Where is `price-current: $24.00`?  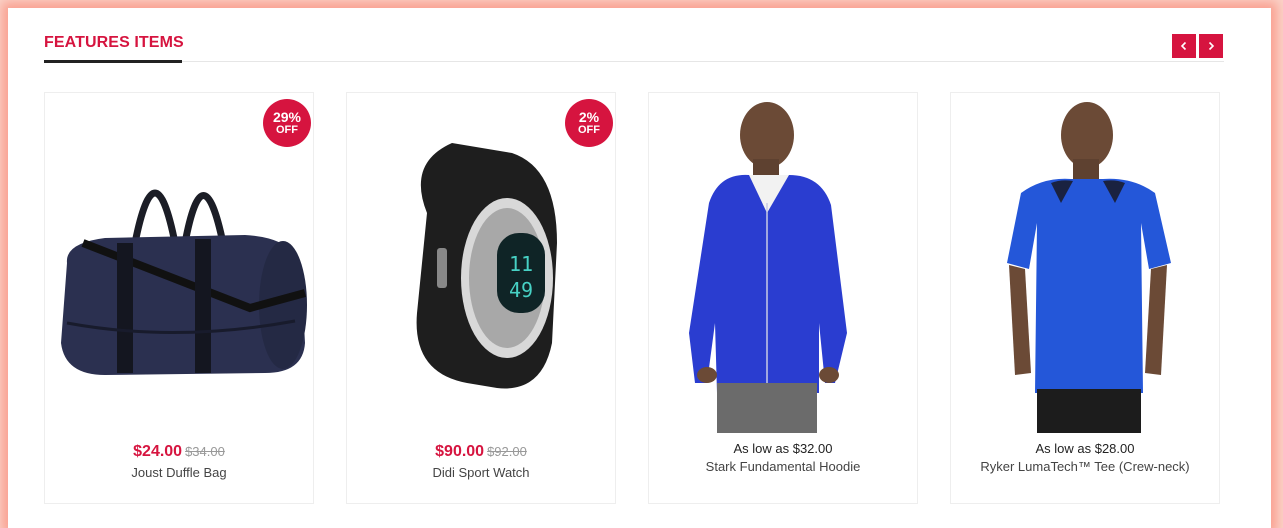 price-current: $24.00 is located at coordinates (158, 451).